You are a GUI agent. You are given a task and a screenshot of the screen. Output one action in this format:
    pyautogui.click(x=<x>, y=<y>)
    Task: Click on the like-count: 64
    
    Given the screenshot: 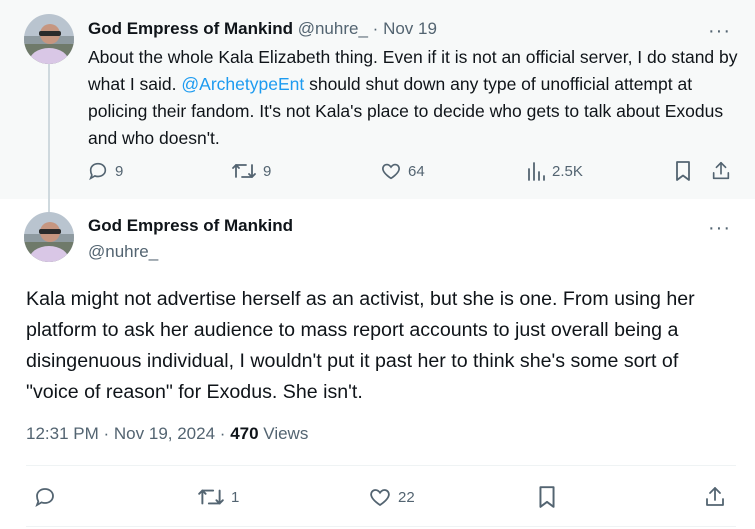 What is the action you would take?
    pyautogui.click(x=416, y=171)
    